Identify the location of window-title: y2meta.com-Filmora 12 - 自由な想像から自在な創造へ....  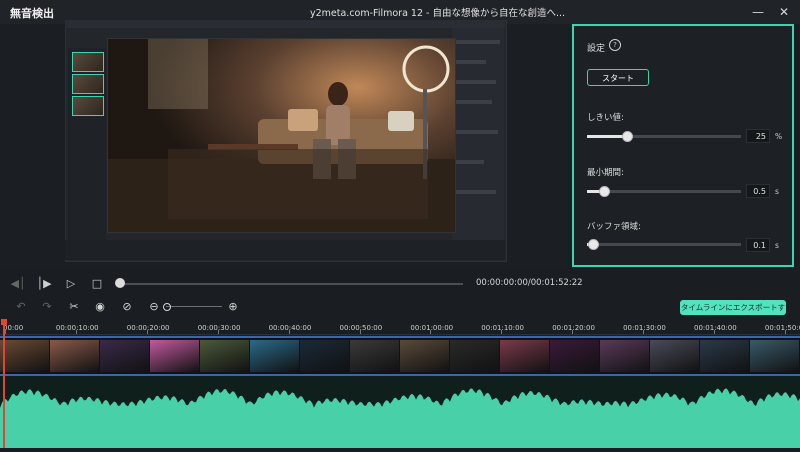
(438, 13).